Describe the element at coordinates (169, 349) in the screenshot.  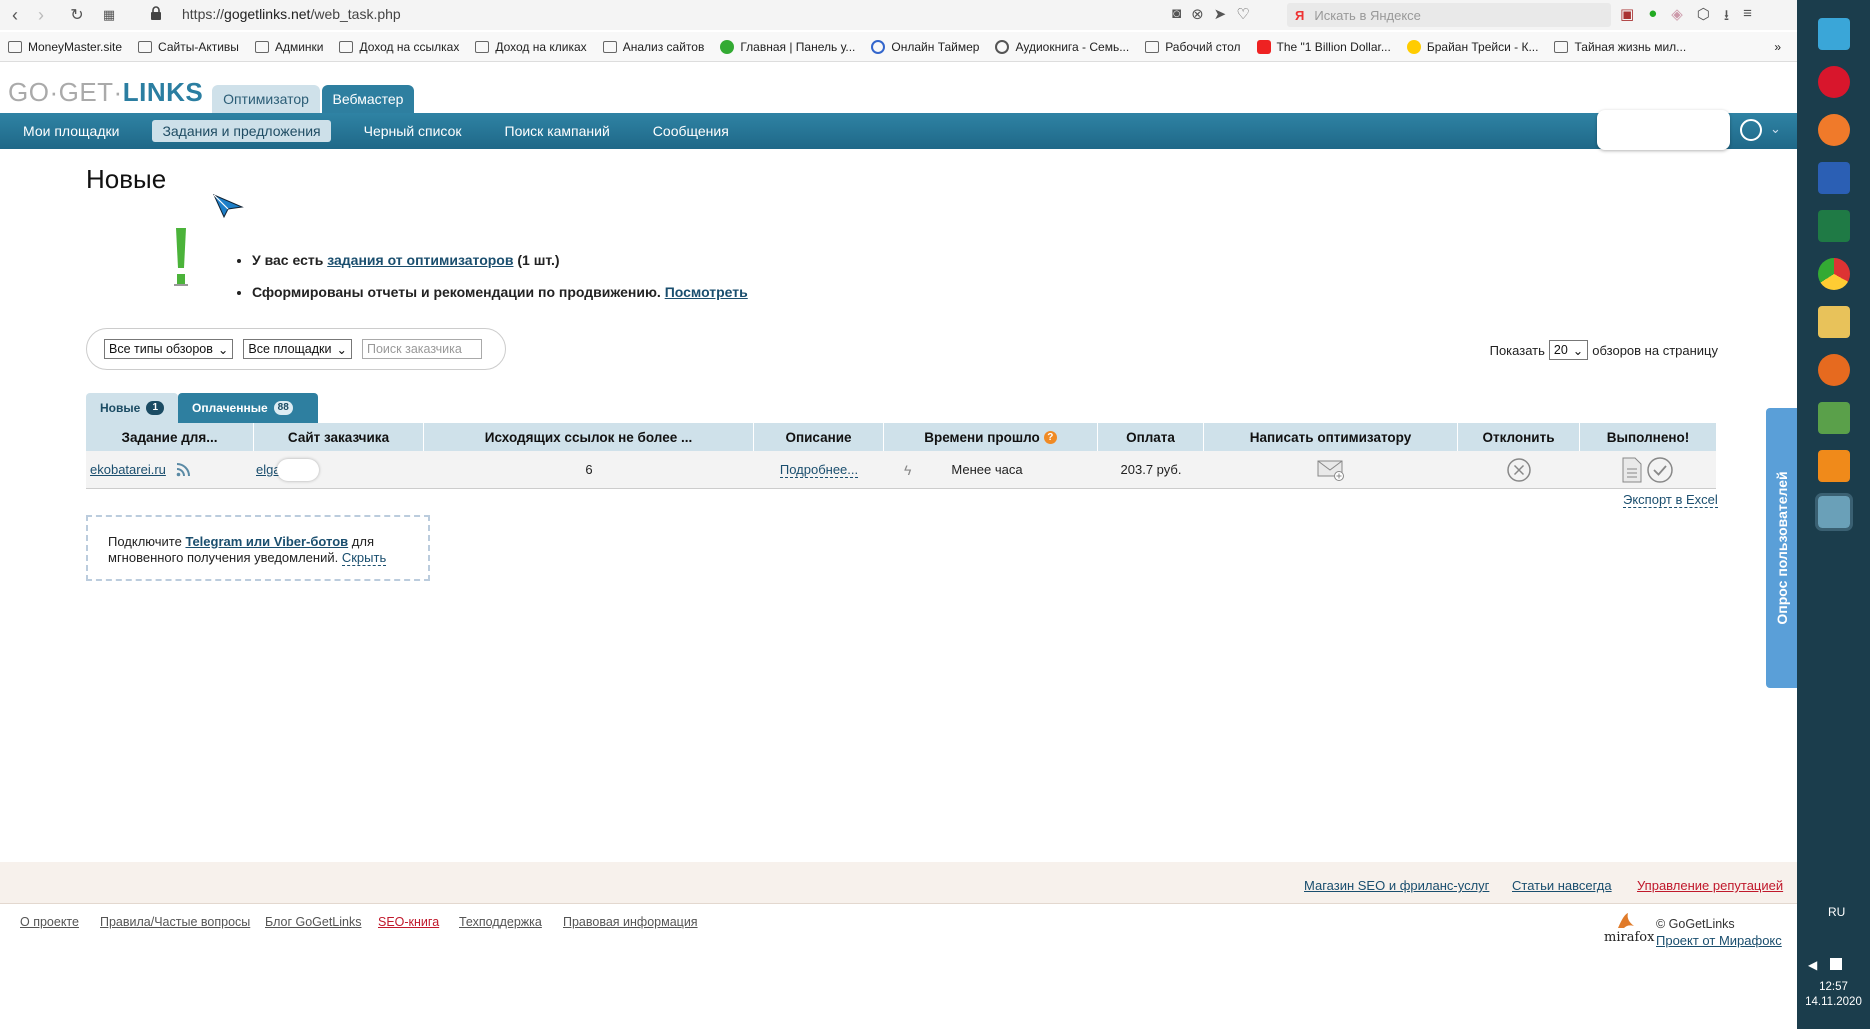
I see `review-type-select: Все типы обзоров ⌄` at that location.